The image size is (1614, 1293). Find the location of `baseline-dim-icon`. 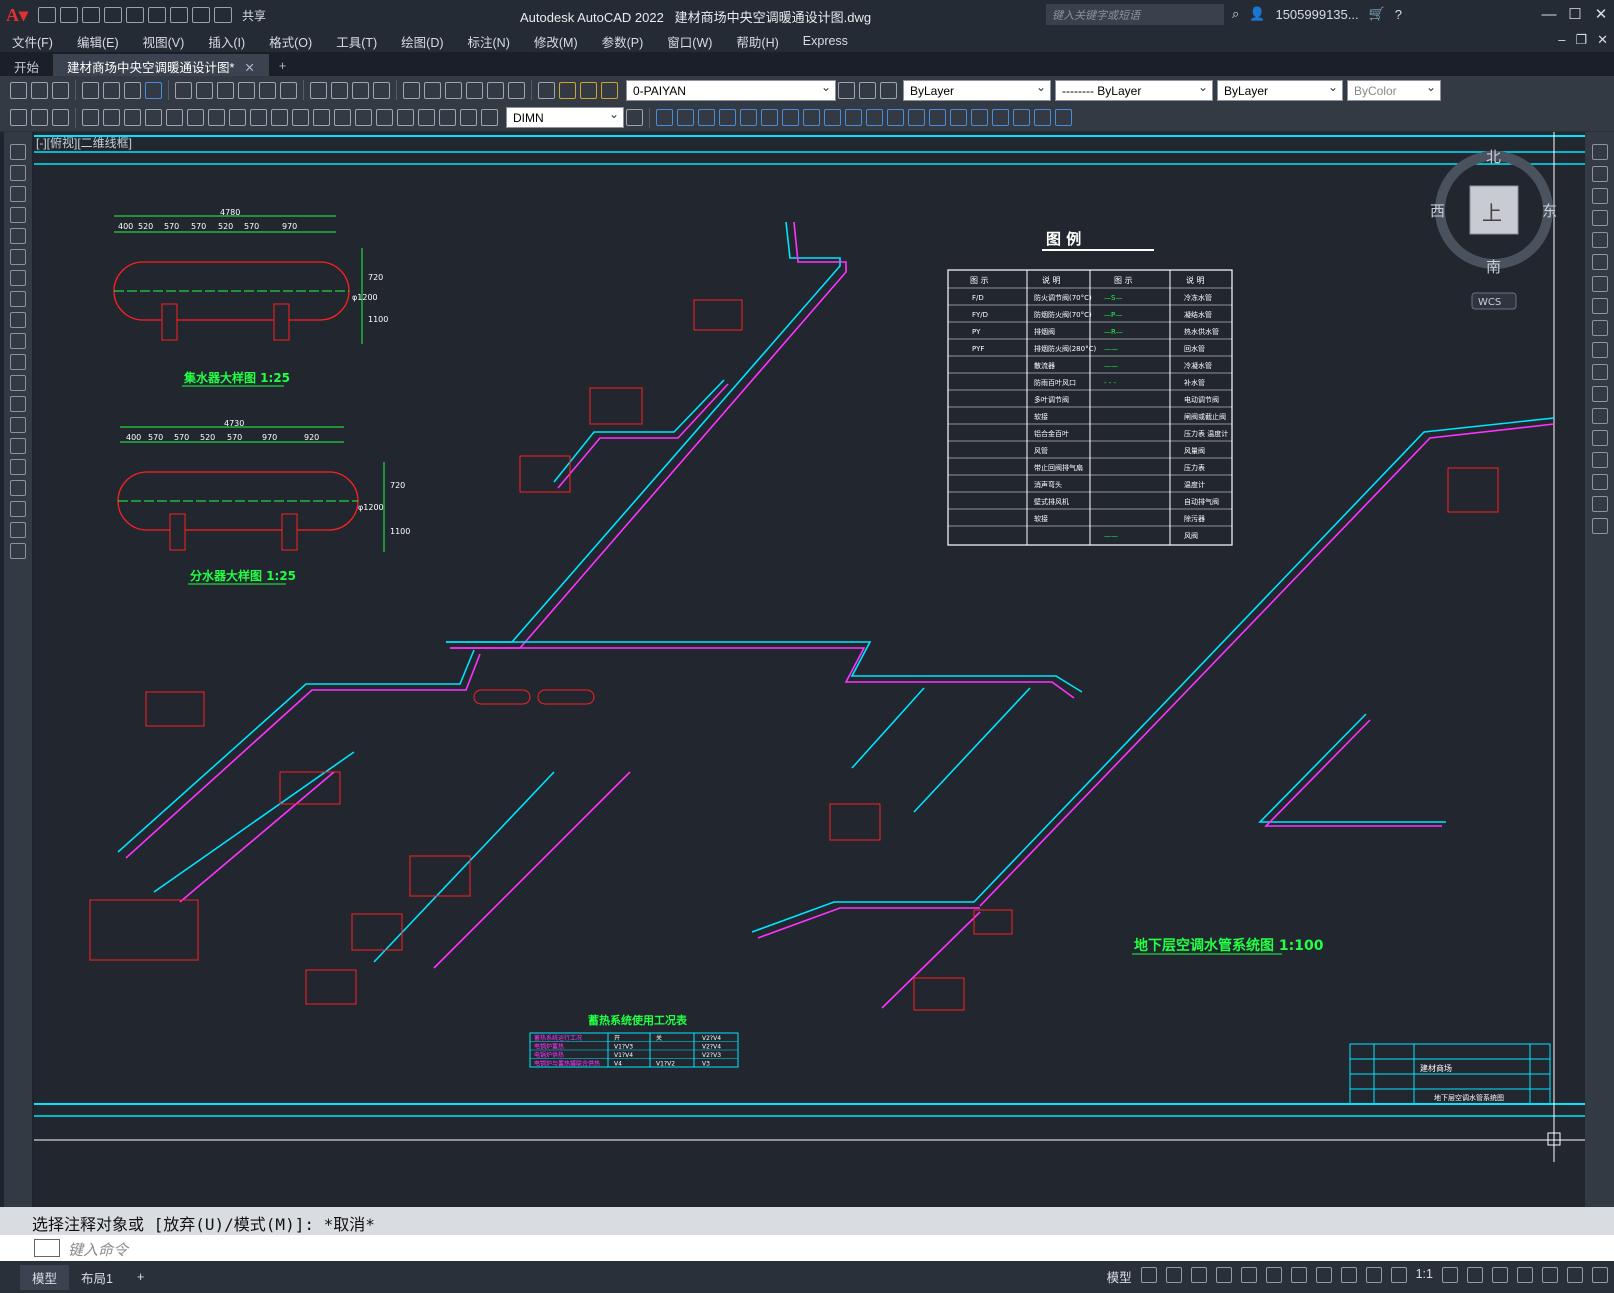

baseline-dim-icon is located at coordinates (279, 117).